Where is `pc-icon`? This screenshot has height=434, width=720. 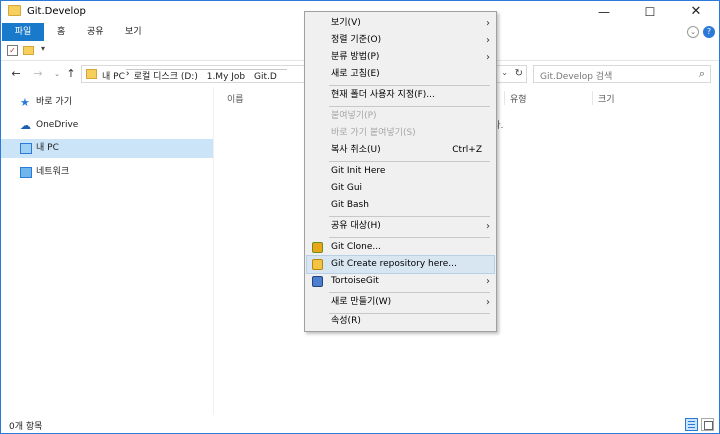 pc-icon is located at coordinates (26, 148).